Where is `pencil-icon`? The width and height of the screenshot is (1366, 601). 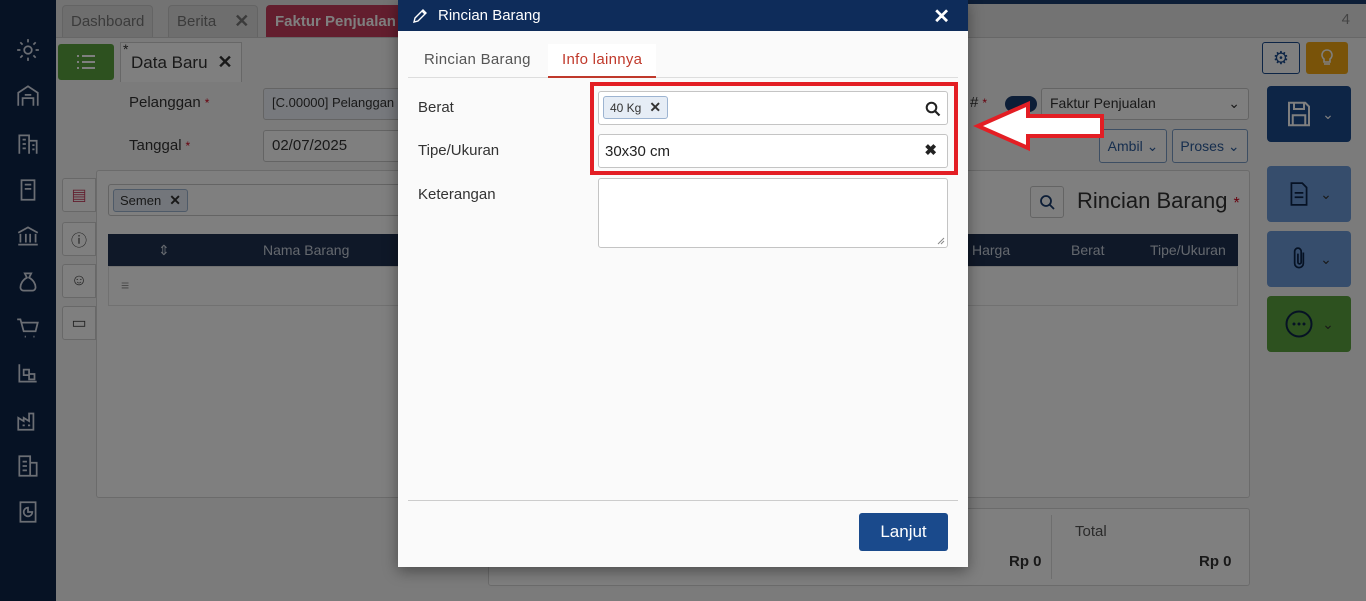 pencil-icon is located at coordinates (420, 15).